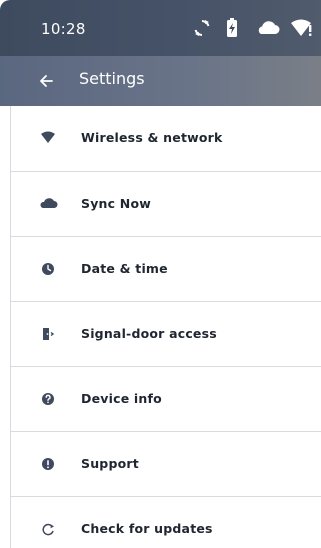 The width and height of the screenshot is (321, 548). What do you see at coordinates (48, 399) in the screenshot?
I see `help-icon` at bounding box center [48, 399].